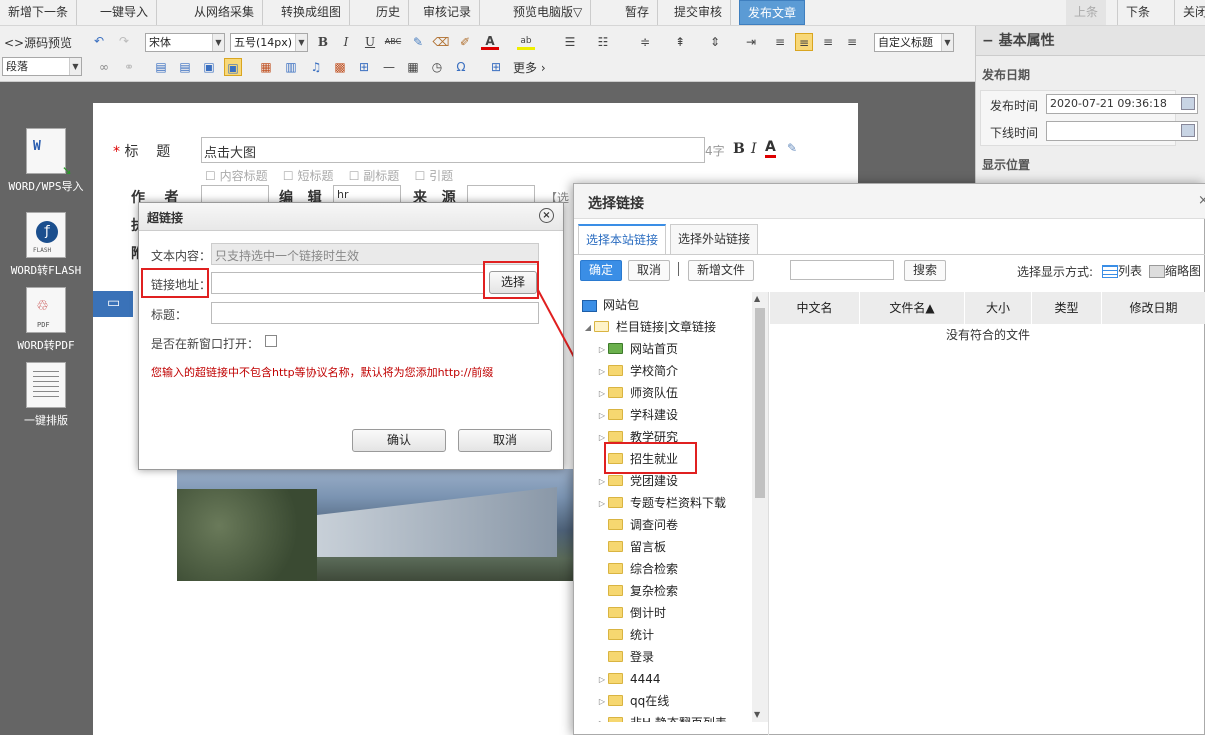 This screenshot has height=735, width=1205. I want to click on tree-item: 复杂检索, so click(637, 591).